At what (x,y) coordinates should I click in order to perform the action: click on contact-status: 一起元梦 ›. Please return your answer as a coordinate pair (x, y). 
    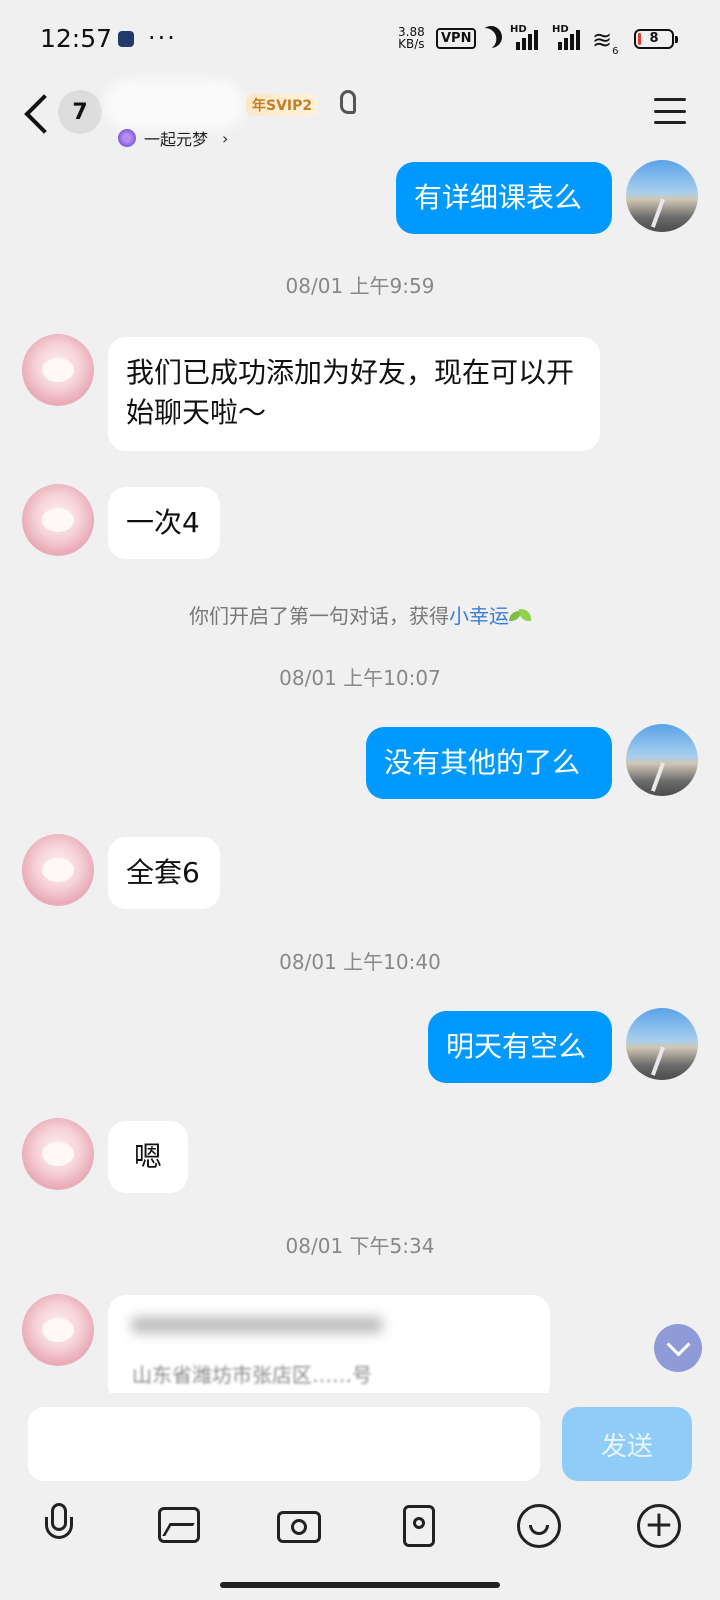
    Looking at the image, I should click on (173, 138).